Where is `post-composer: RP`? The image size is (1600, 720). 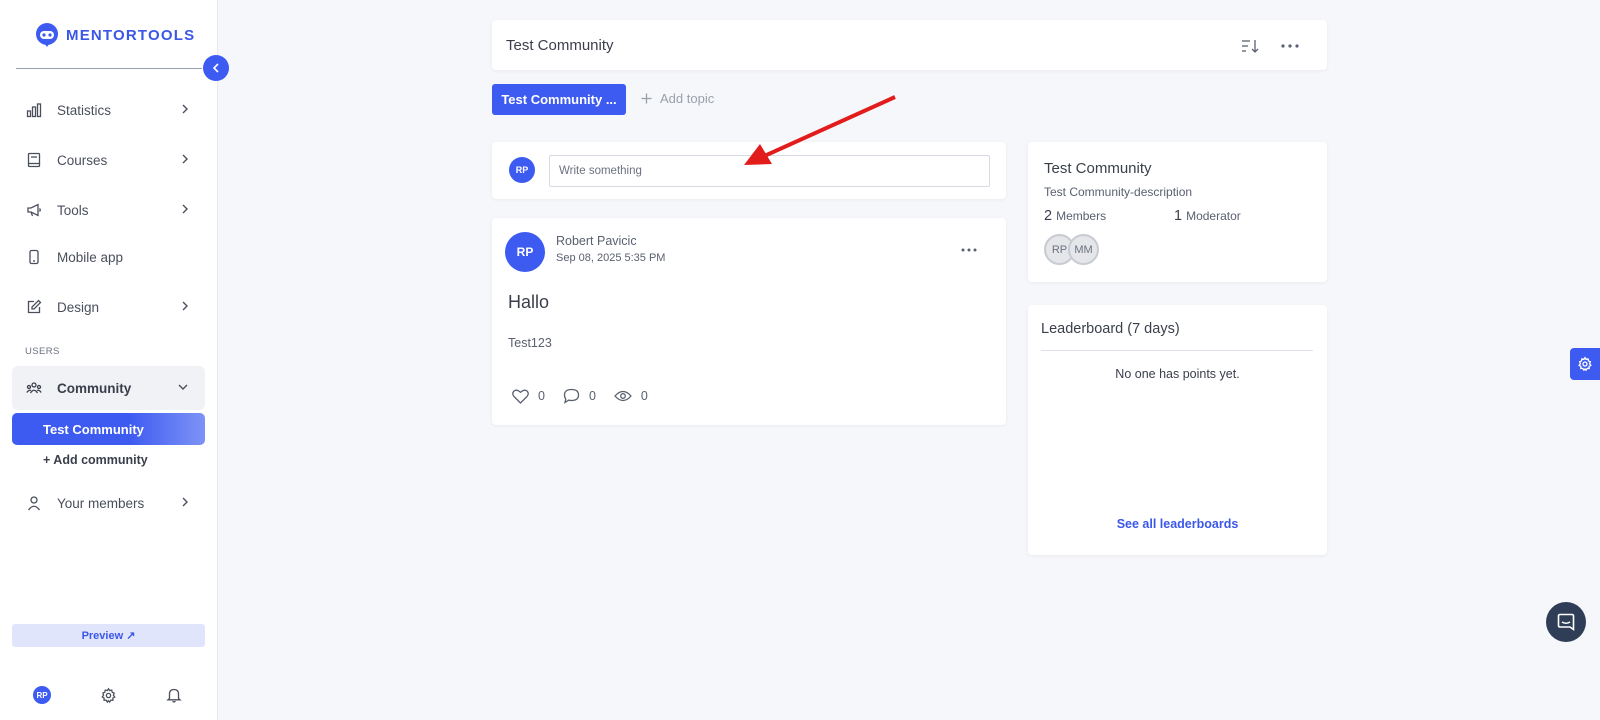
post-composer: RP is located at coordinates (749, 170).